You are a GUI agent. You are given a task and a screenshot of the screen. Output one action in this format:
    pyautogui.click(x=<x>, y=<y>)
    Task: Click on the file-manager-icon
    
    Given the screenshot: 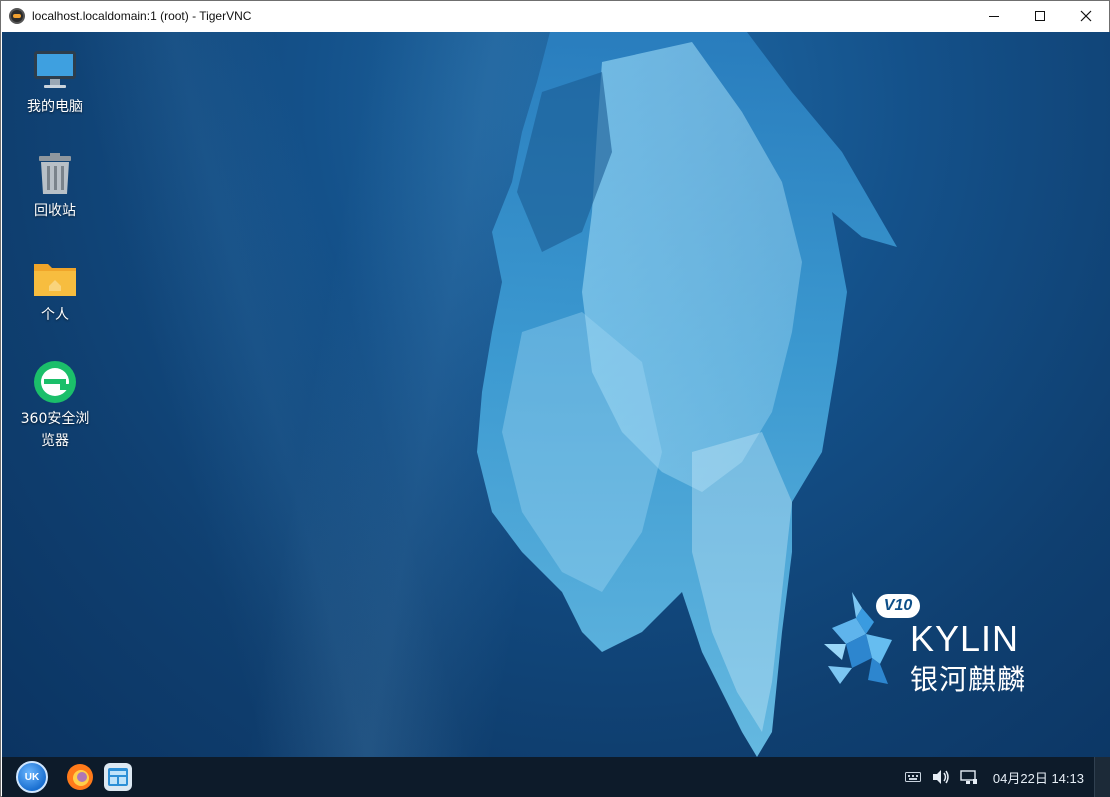 What is the action you would take?
    pyautogui.click(x=118, y=777)
    